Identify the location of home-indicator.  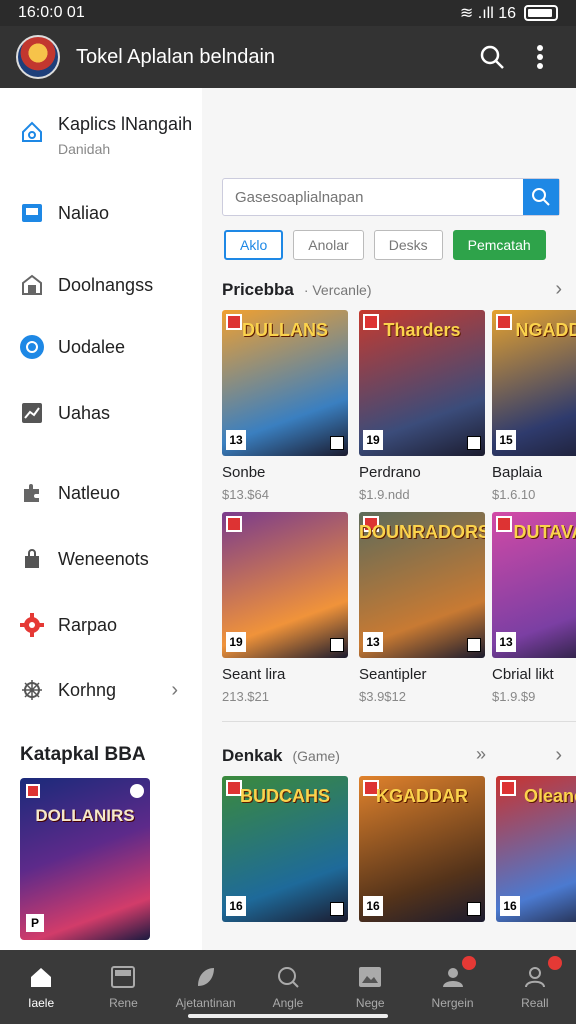
(288, 1016).